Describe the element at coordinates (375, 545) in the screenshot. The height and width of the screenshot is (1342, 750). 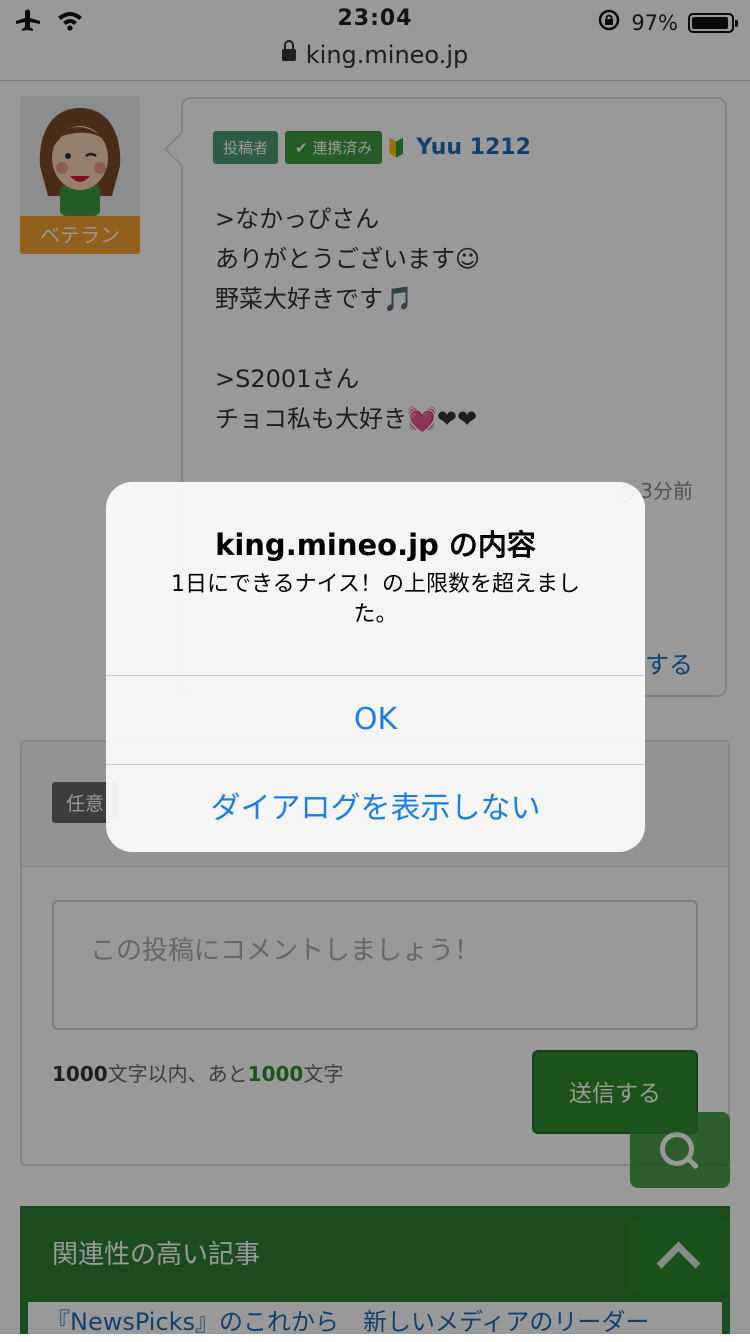
I see `dialog-title: king.mineo.jp の内容` at that location.